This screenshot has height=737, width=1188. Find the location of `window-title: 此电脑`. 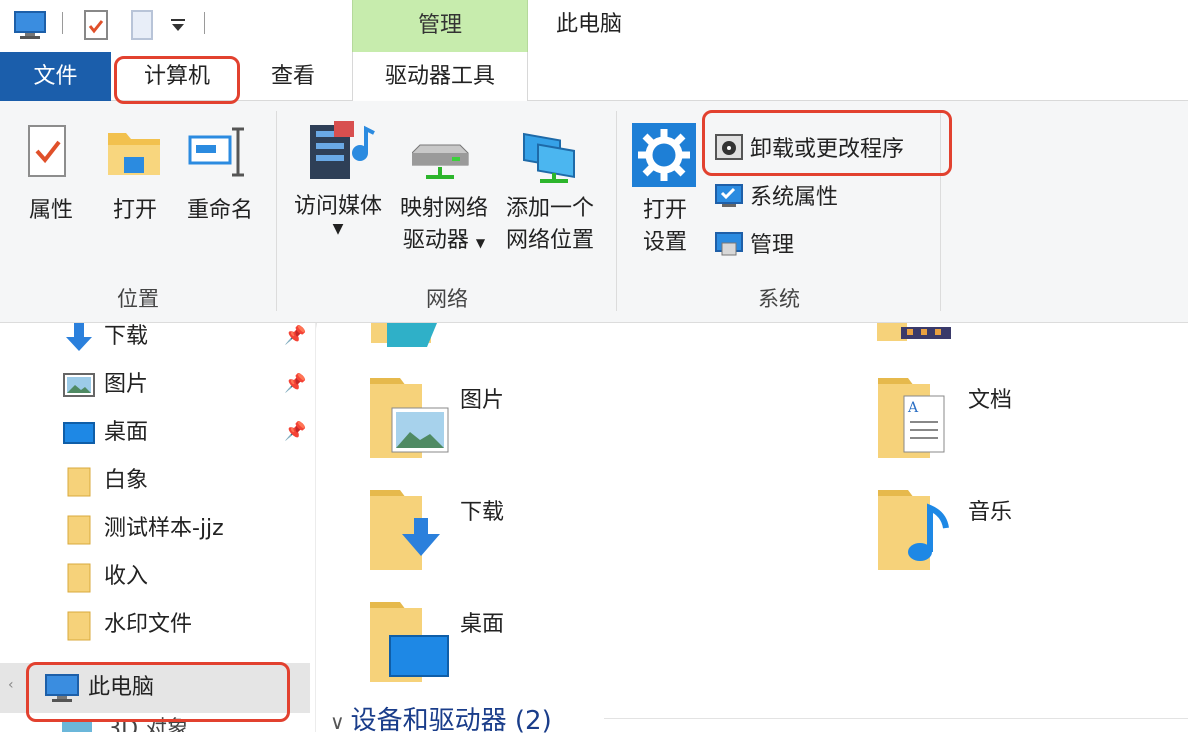

window-title: 此电脑 is located at coordinates (589, 24).